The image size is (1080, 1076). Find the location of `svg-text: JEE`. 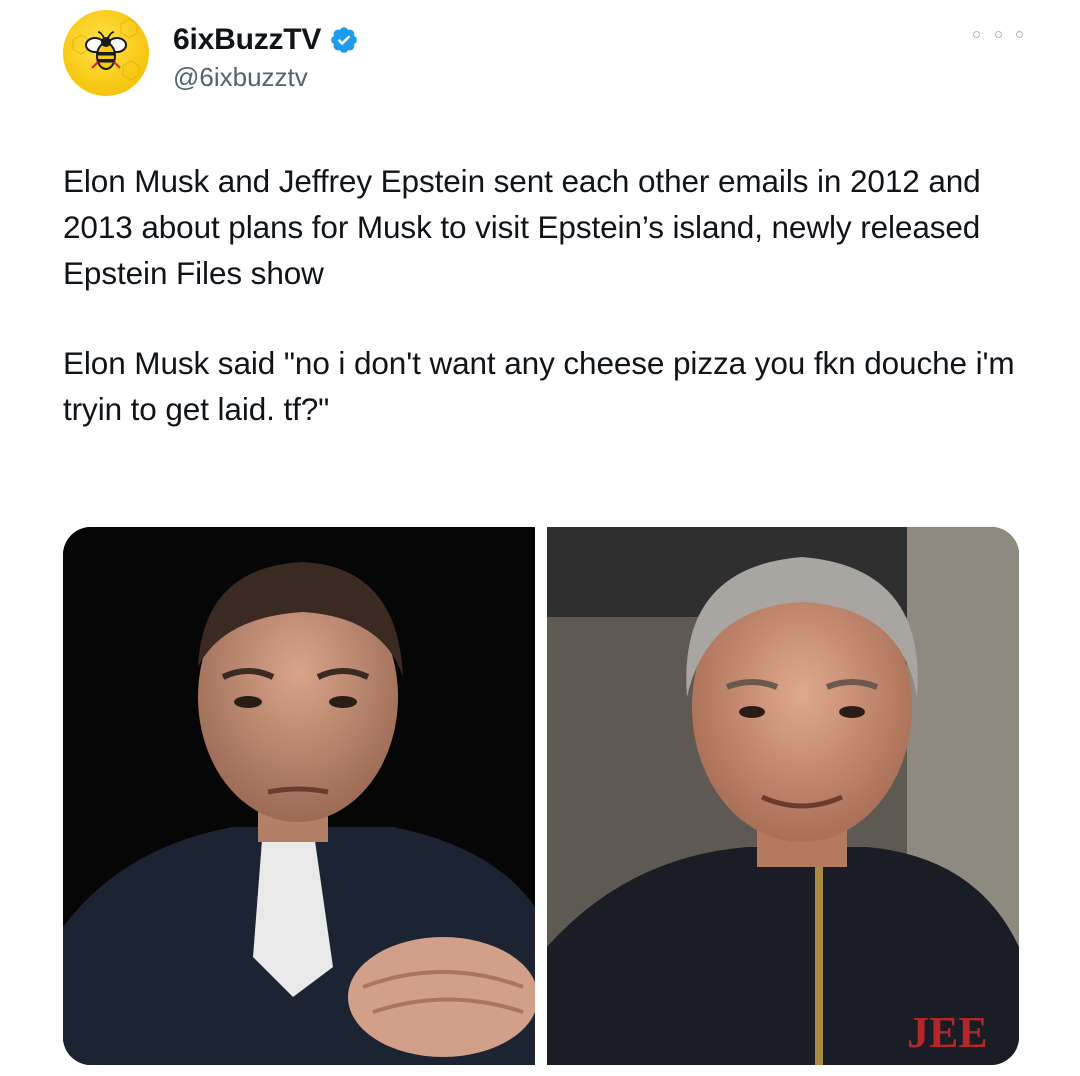

svg-text: JEE is located at coordinates (947, 1032).